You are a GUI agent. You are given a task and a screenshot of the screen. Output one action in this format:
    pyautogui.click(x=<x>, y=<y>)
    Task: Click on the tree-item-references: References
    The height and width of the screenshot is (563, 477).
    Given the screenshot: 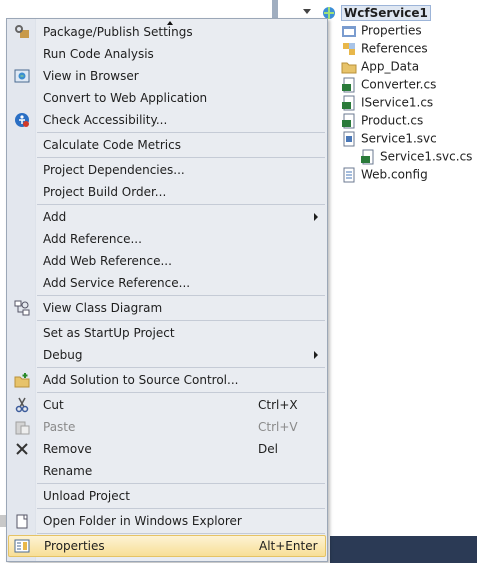 What is the action you would take?
    pyautogui.click(x=384, y=48)
    